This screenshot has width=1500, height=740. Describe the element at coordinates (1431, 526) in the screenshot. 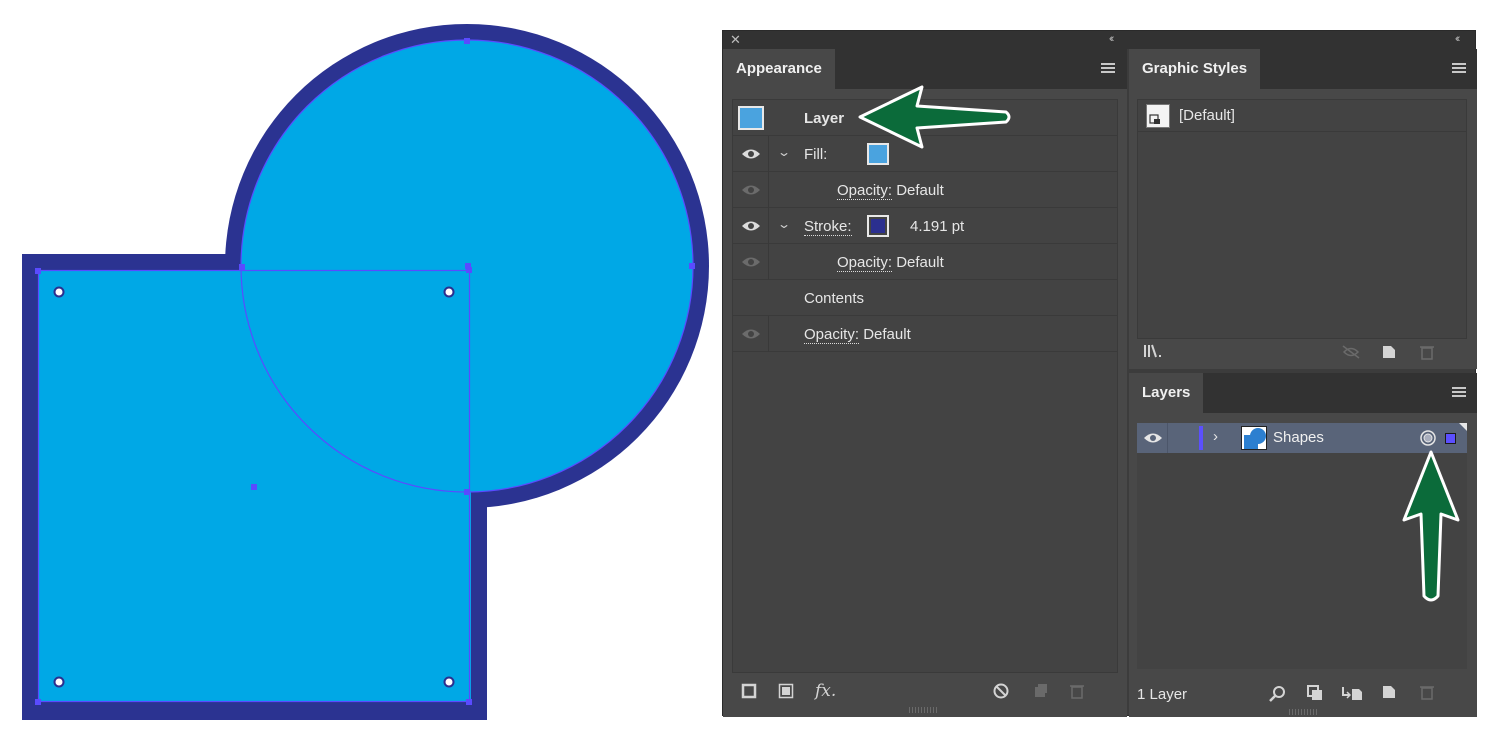

I see `green-arrow-up` at that location.